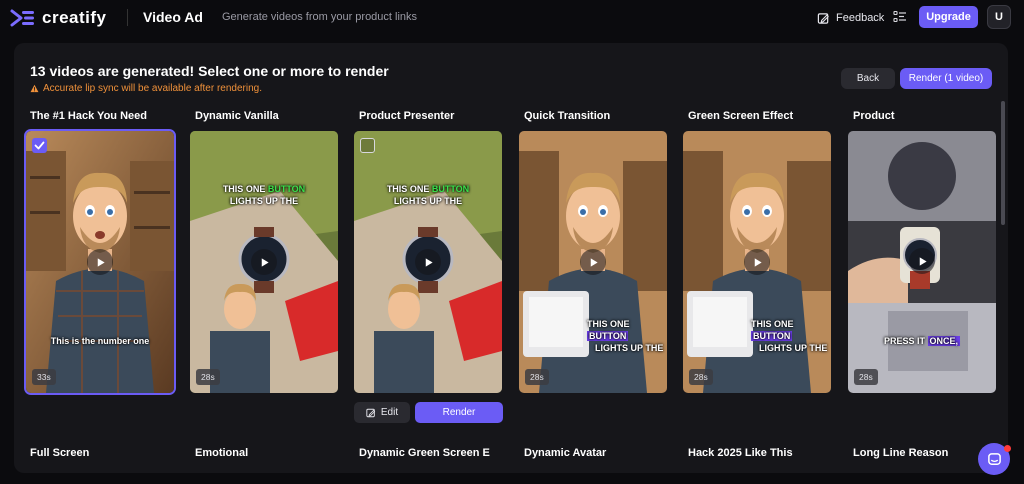  I want to click on video-card: PRESS IT ONCE, 28s, so click(922, 262).